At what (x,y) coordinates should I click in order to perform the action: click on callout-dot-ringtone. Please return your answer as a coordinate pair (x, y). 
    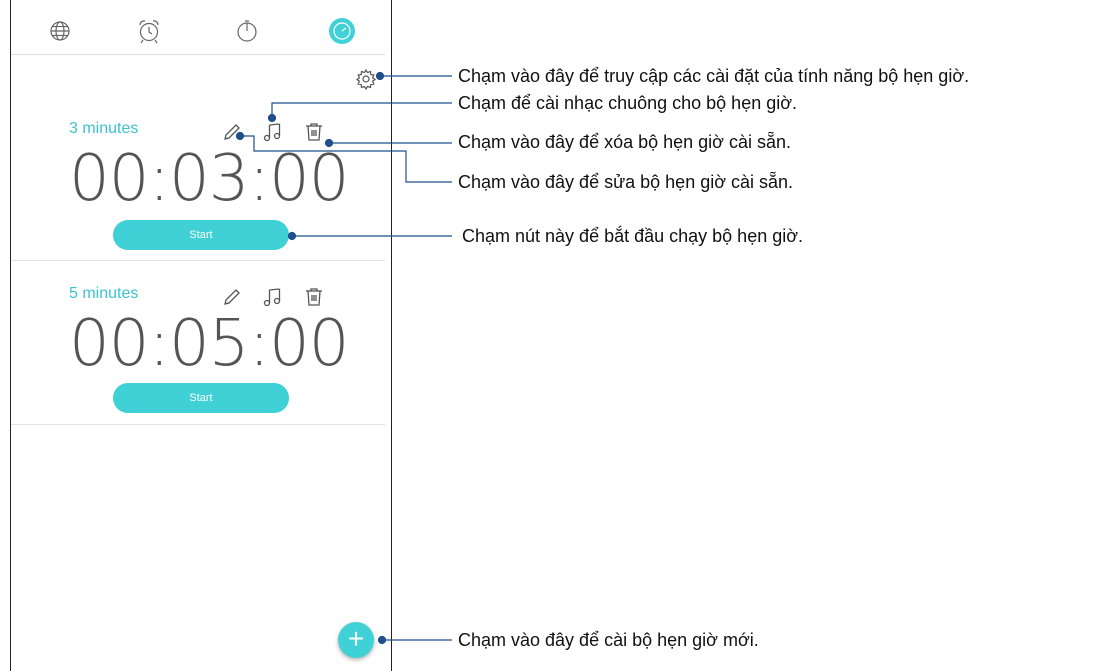
    Looking at the image, I should click on (272, 118).